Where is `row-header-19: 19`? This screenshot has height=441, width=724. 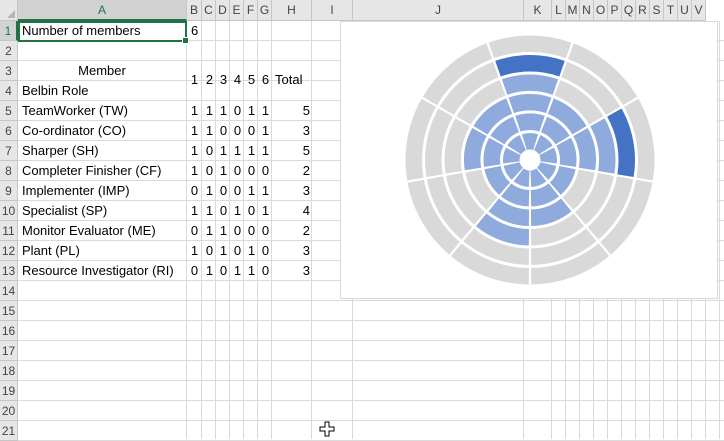 row-header-19: 19 is located at coordinates (9, 391).